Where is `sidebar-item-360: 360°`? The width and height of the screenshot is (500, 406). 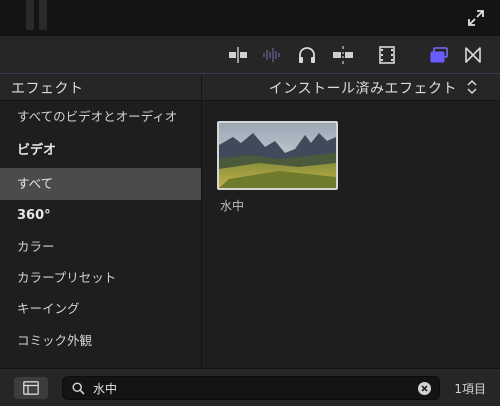
sidebar-item-360: 360° is located at coordinates (100, 216).